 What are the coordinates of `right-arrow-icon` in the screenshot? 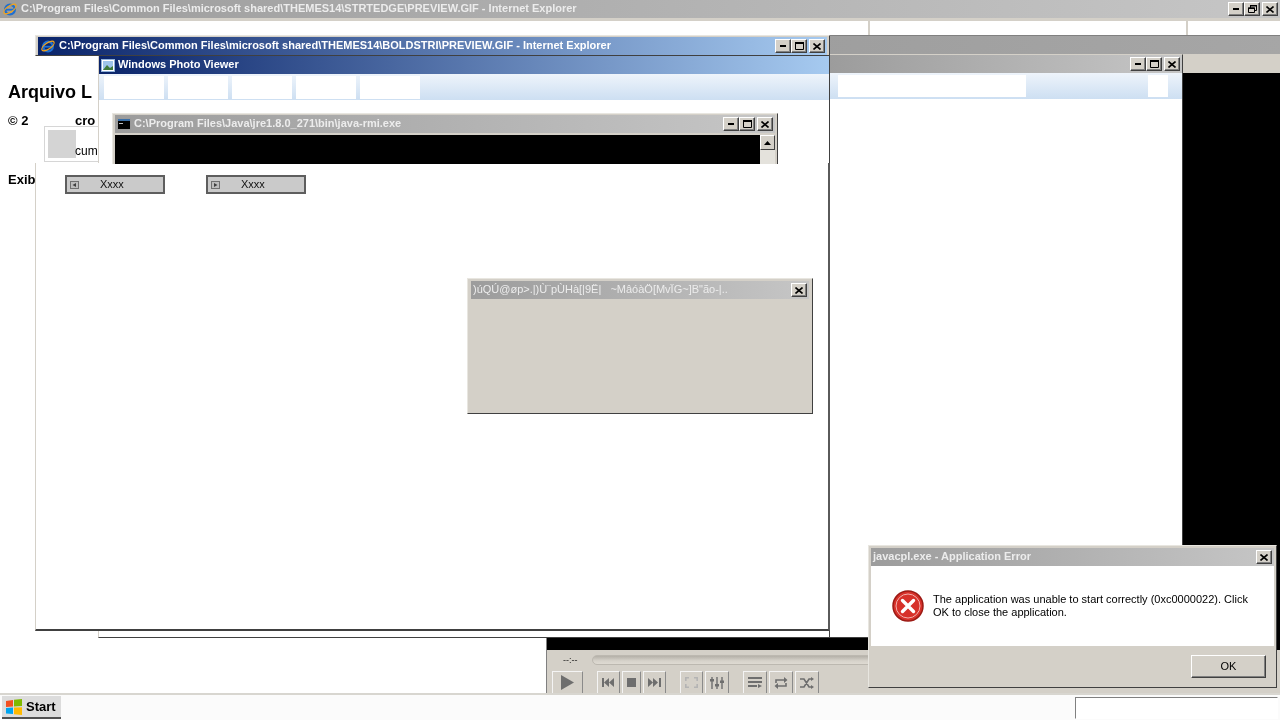 It's located at (215, 184).